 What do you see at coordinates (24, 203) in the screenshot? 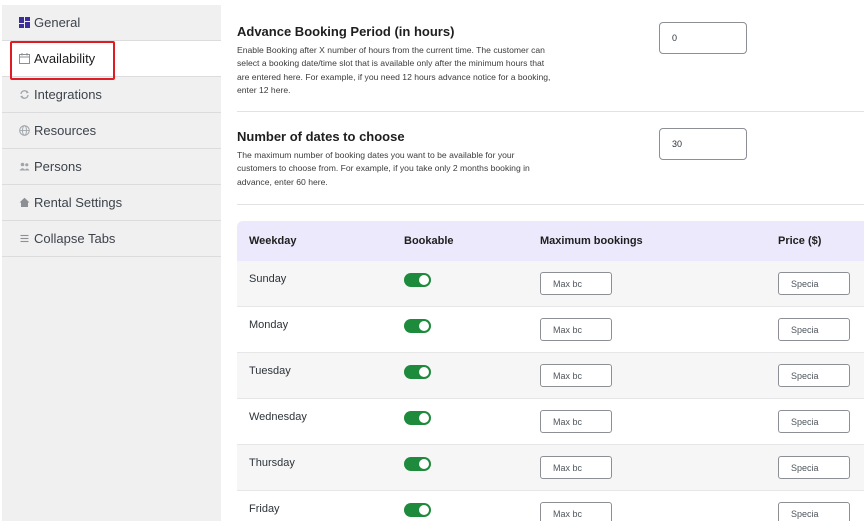
I see `home-icon` at bounding box center [24, 203].